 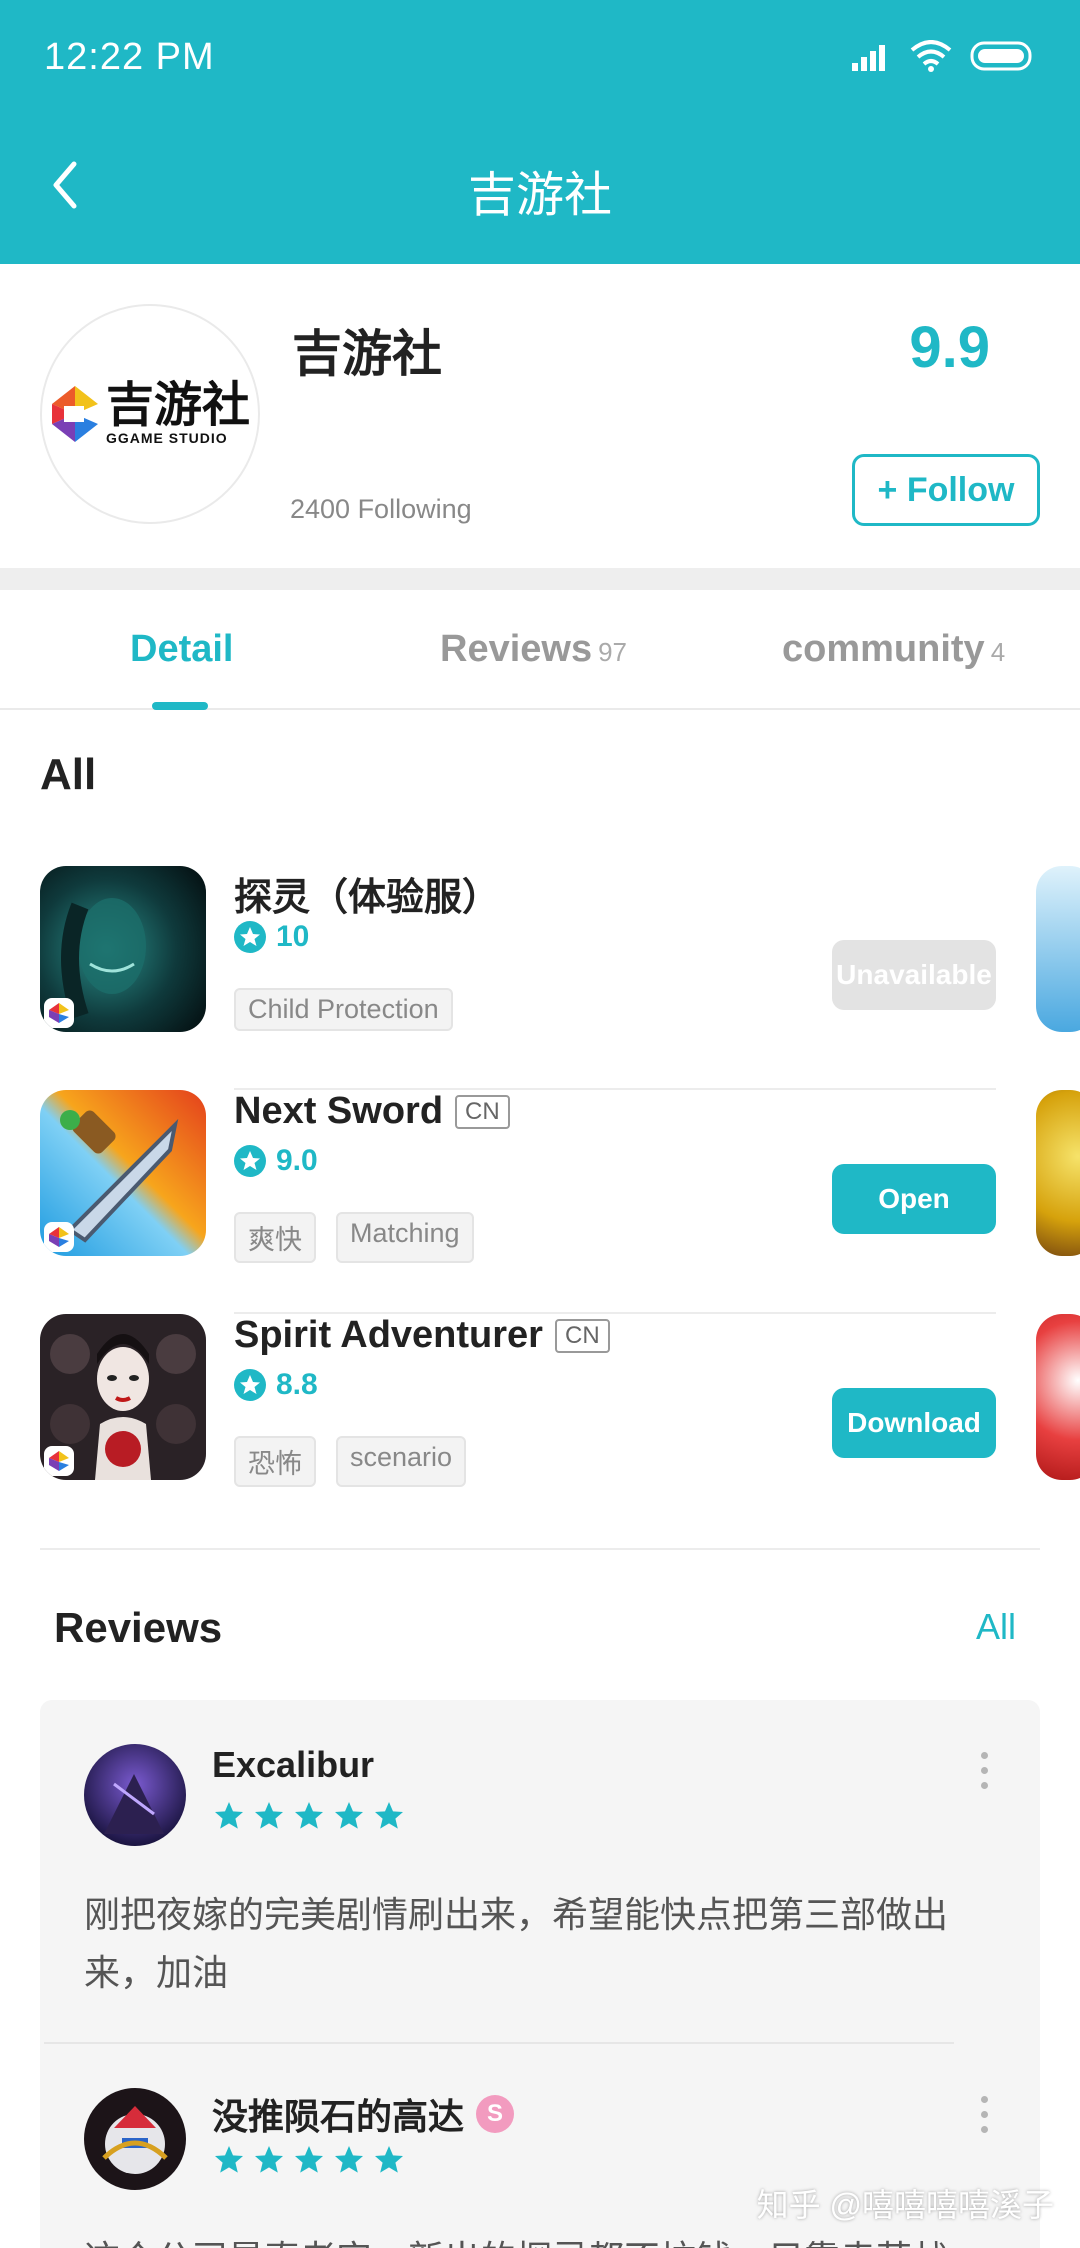 What do you see at coordinates (539, 195) in the screenshot?
I see `page-title: 吉游社` at bounding box center [539, 195].